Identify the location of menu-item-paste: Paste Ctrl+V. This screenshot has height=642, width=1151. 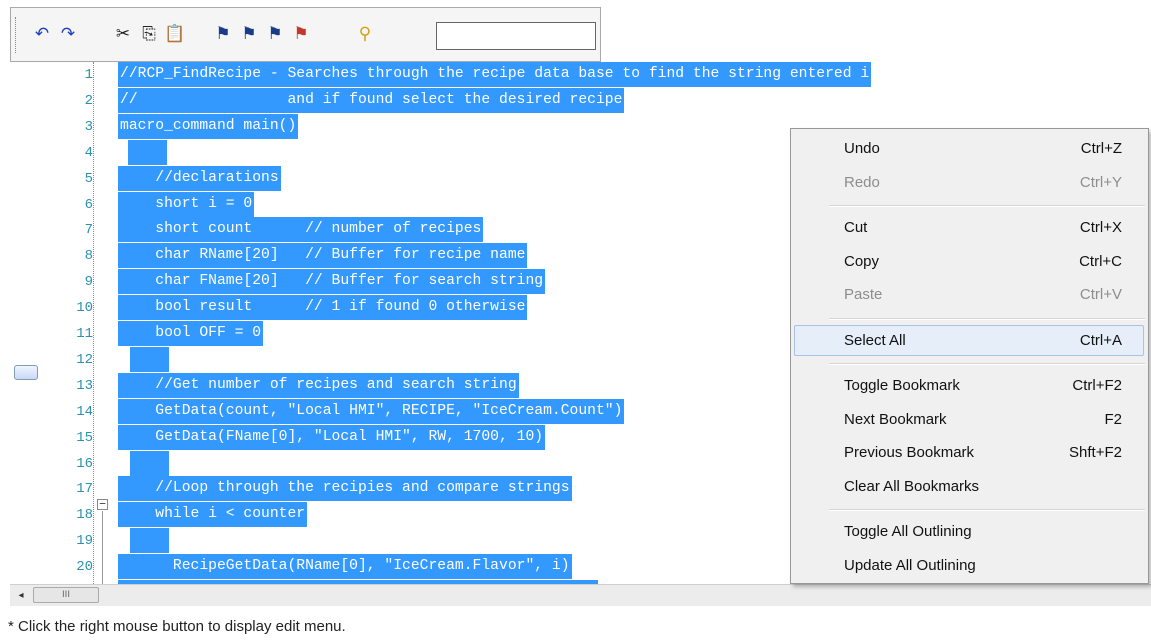
(969, 294).